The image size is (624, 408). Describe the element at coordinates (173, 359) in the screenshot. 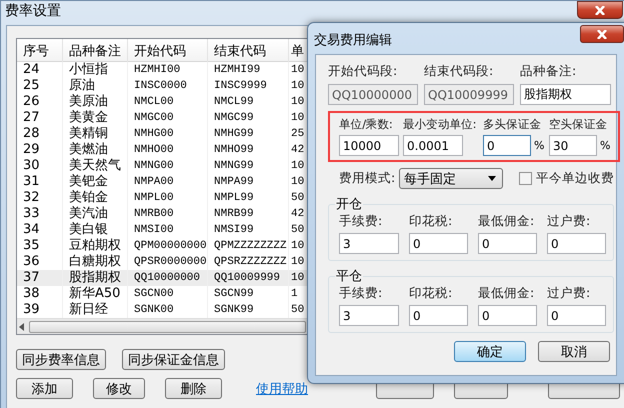

I see `sync-button: 同步保证金信息` at that location.